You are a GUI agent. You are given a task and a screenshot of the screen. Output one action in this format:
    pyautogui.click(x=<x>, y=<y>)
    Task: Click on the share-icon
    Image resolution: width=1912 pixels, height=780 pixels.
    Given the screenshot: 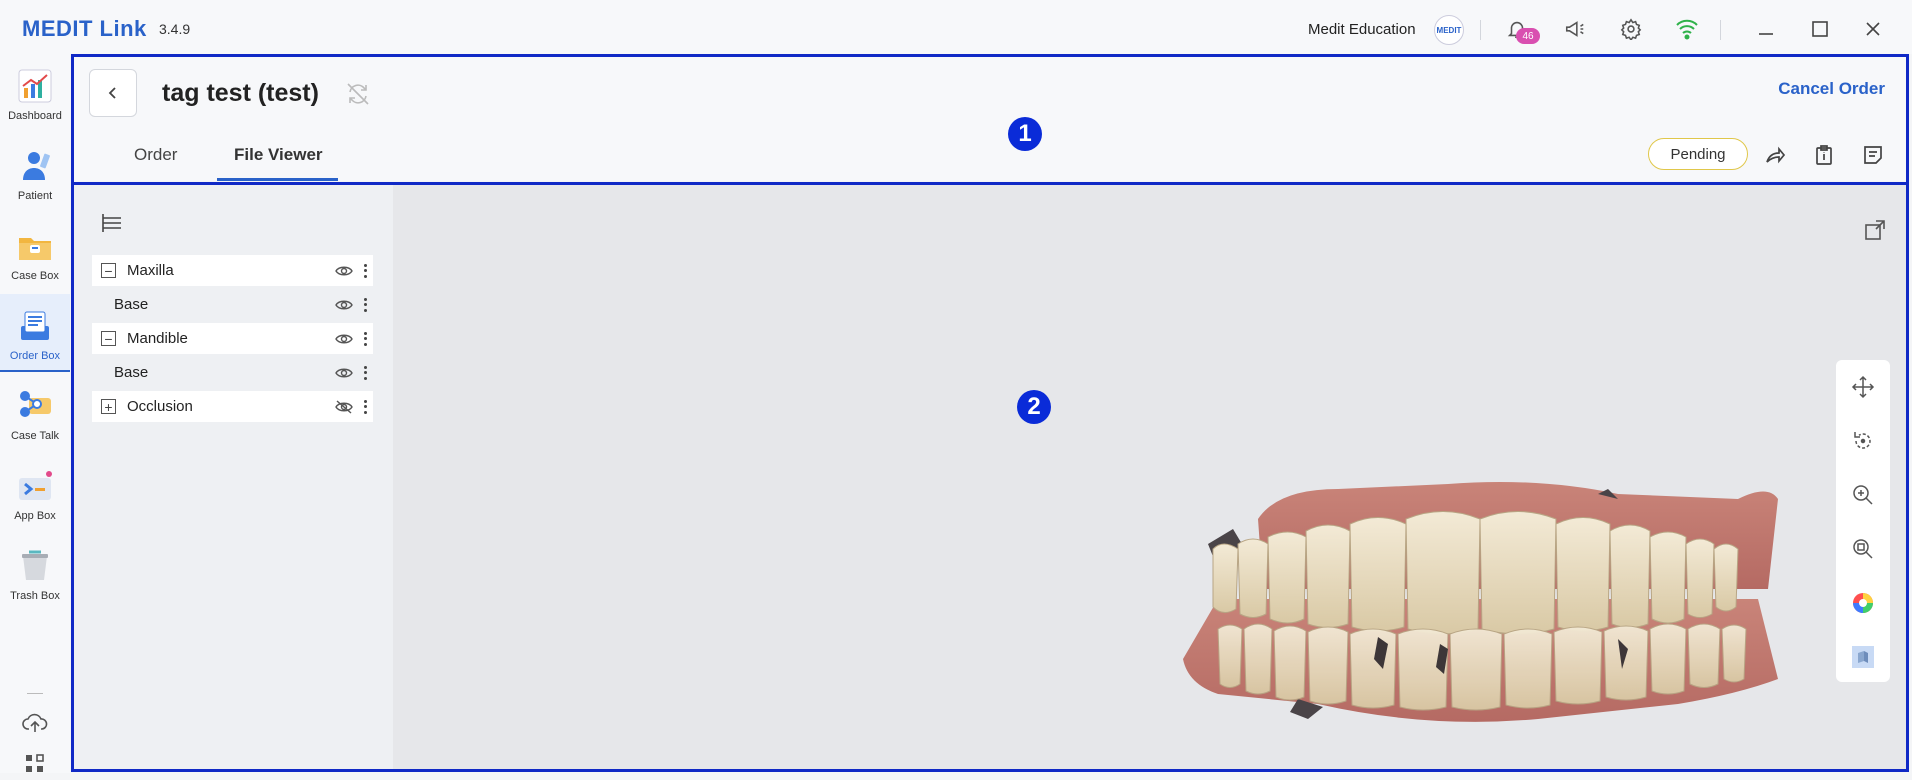 What is the action you would take?
    pyautogui.click(x=1775, y=155)
    